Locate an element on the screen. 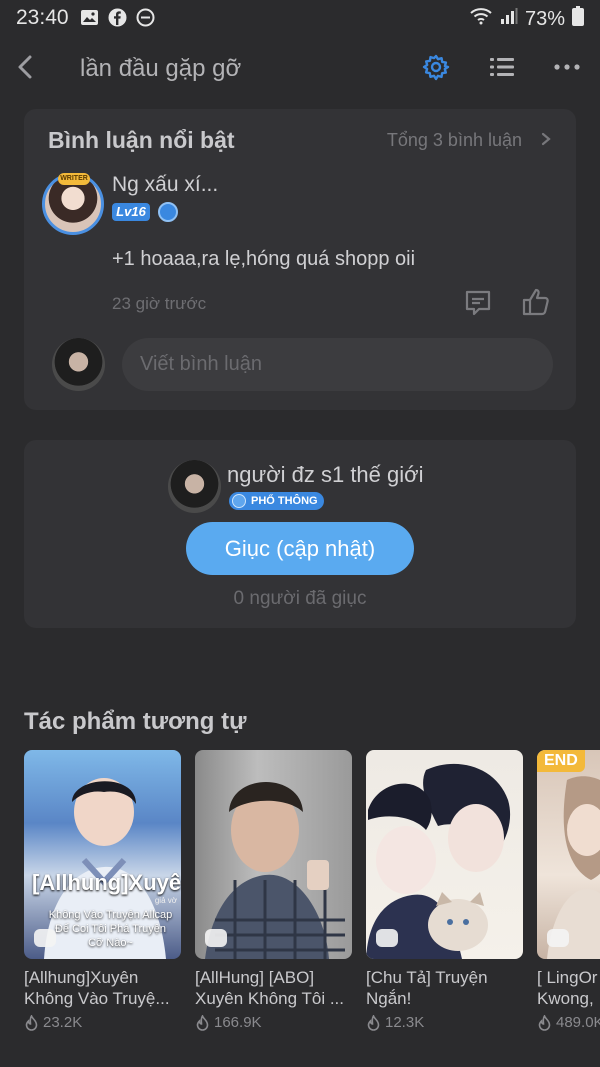 This screenshot has width=600, height=1067. work-title-line1: [AllHung] [ABO] is located at coordinates (255, 977).